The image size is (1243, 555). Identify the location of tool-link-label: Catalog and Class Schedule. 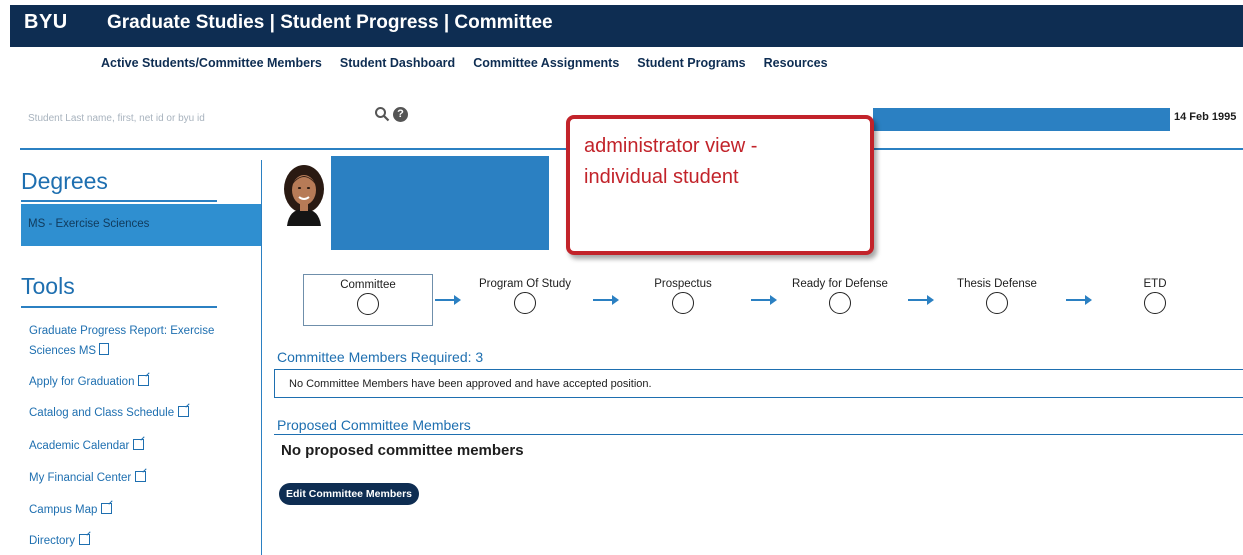
(102, 413).